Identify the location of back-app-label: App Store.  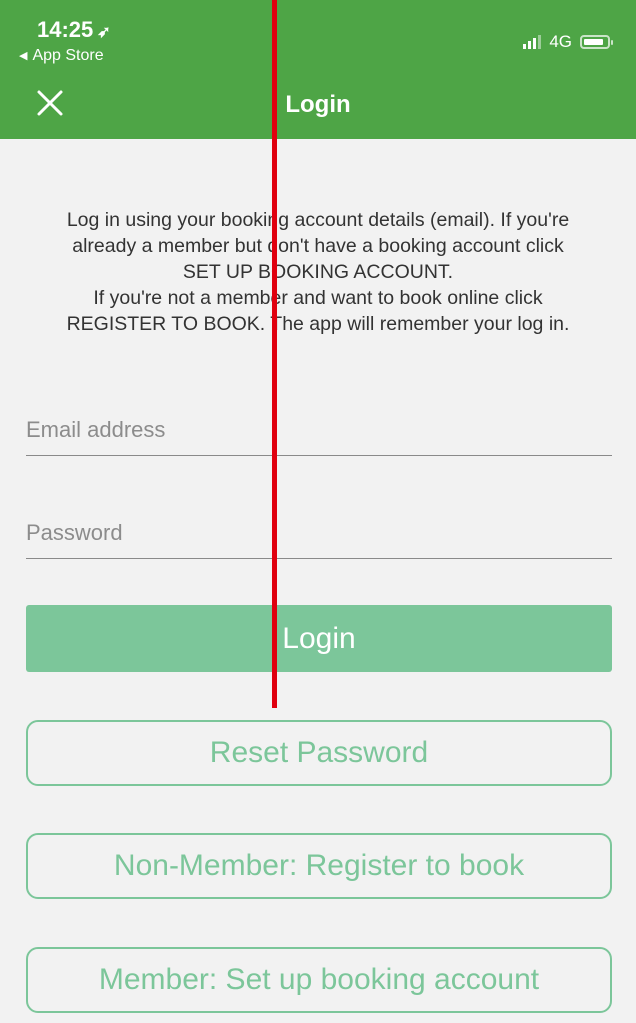
(68, 55).